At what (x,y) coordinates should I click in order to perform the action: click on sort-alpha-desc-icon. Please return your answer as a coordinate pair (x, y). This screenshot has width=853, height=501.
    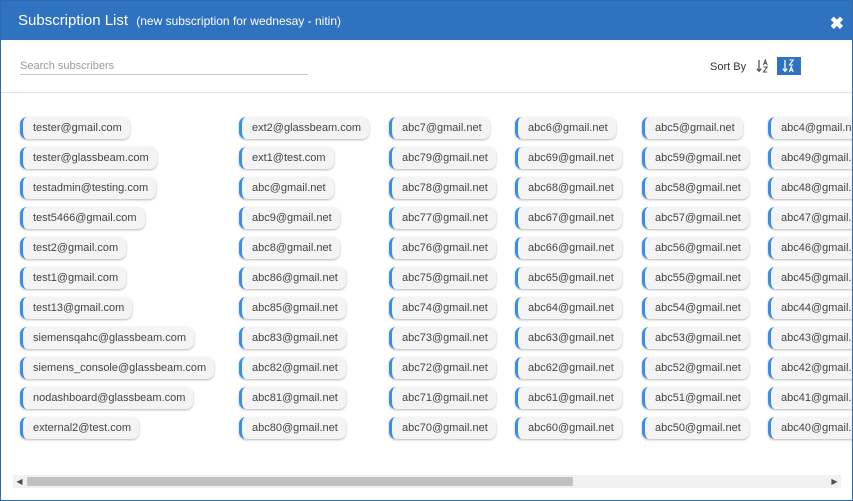
    Looking at the image, I should click on (788, 66).